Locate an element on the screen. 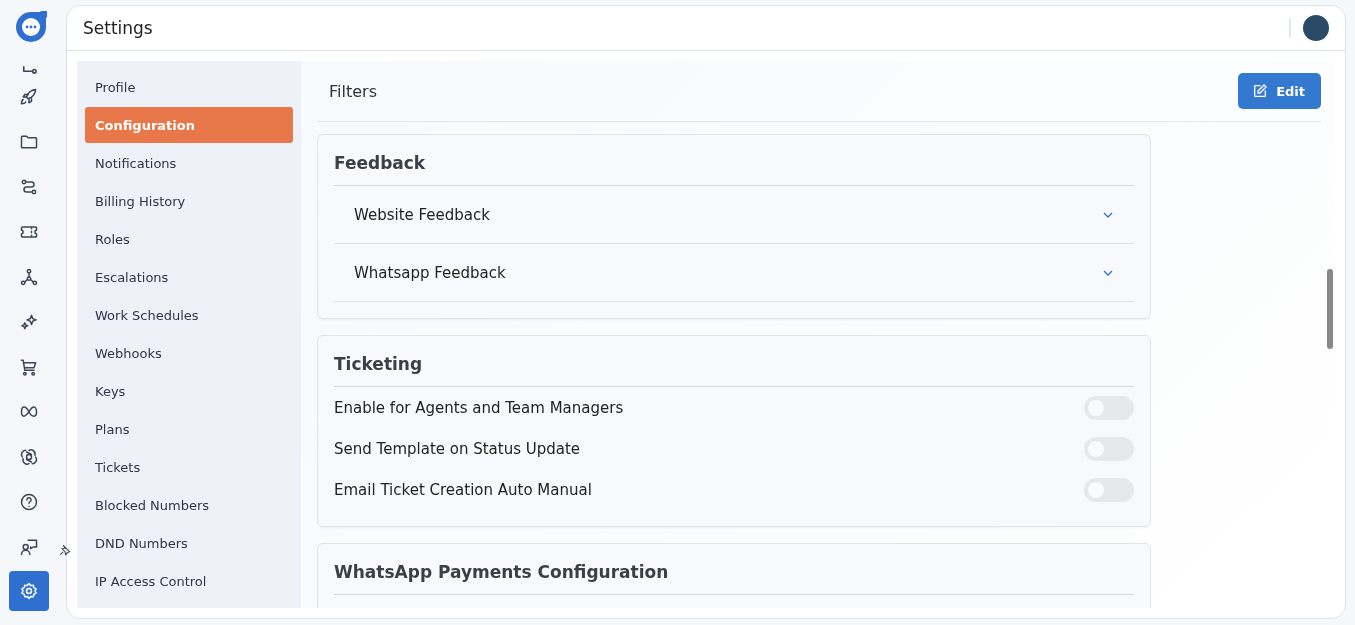 The height and width of the screenshot is (625, 1355). sidebar-item: Profile is located at coordinates (189, 87).